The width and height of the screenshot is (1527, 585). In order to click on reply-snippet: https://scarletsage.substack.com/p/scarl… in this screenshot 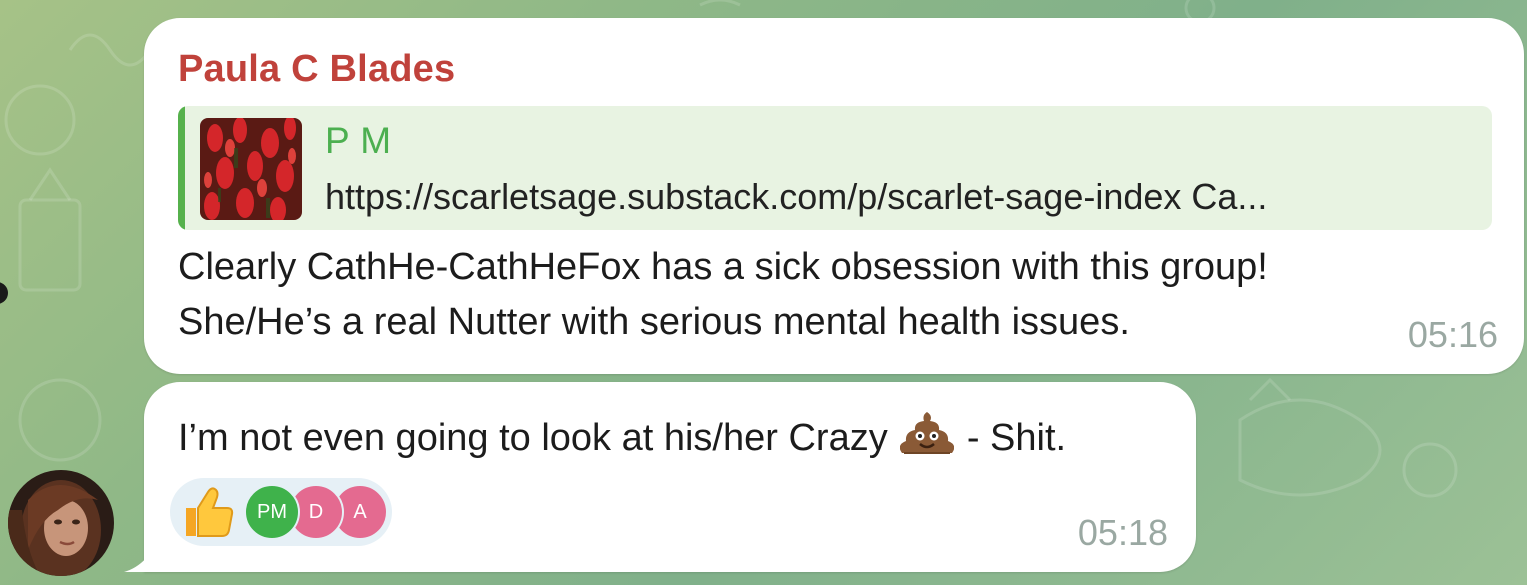, I will do `click(796, 196)`.